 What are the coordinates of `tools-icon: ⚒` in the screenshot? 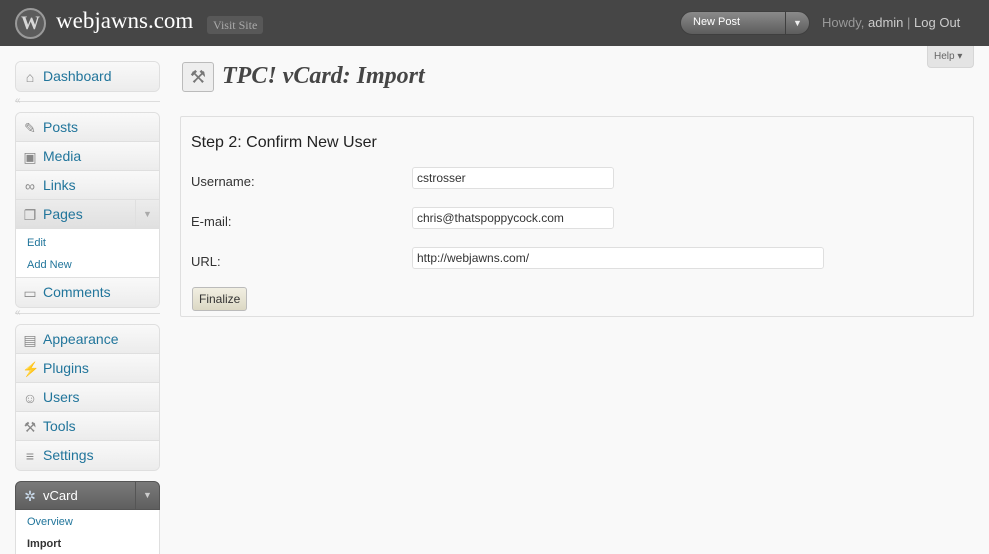 It's located at (30, 427).